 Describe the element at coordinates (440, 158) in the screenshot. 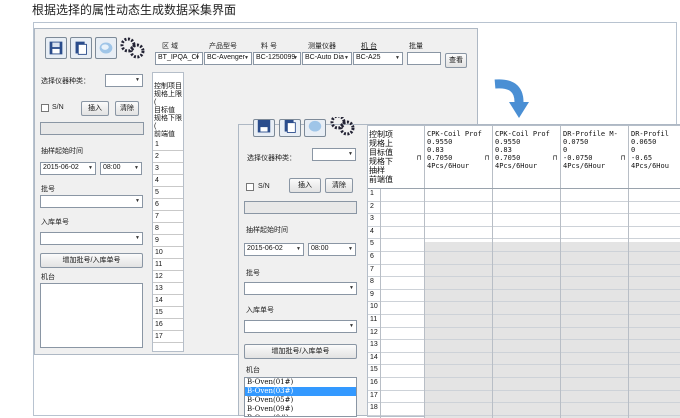

I see `column-header-lower: 0.7050` at that location.